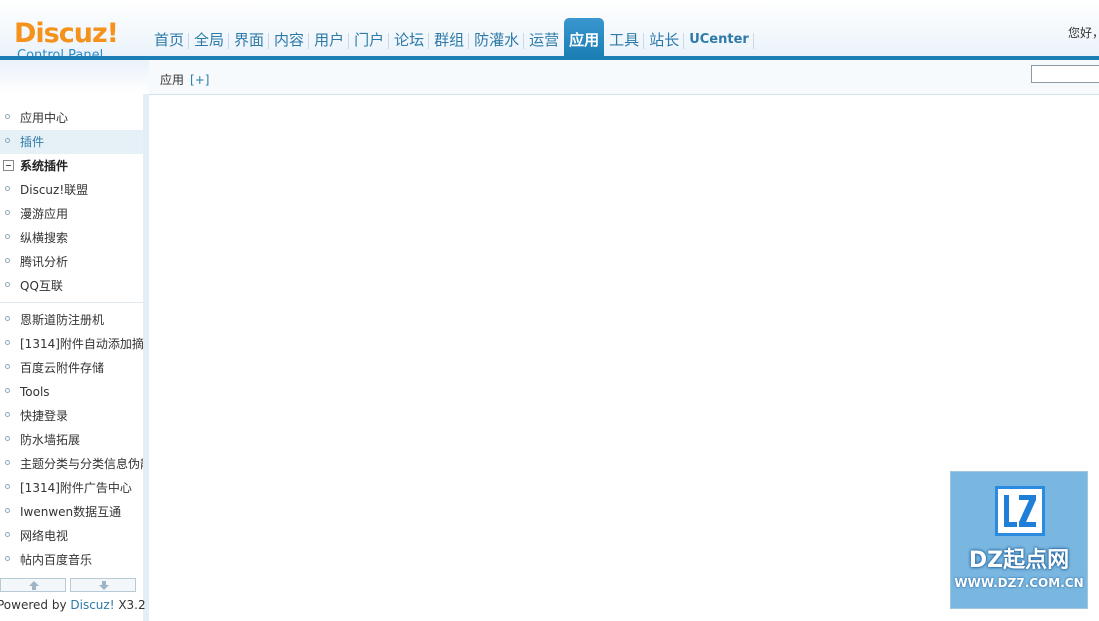 The width and height of the screenshot is (1099, 621). What do you see at coordinates (209, 37) in the screenshot?
I see `nav-global: 全局` at bounding box center [209, 37].